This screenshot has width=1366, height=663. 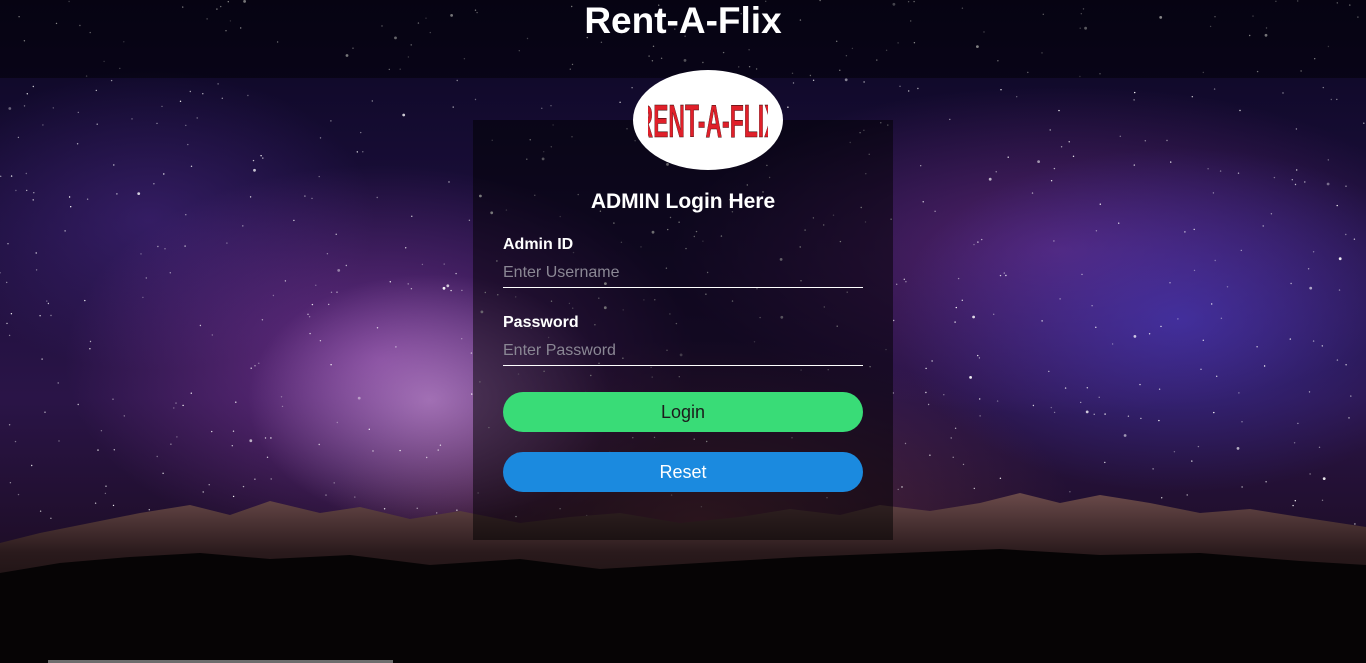 I want to click on password-input, so click(x=683, y=351).